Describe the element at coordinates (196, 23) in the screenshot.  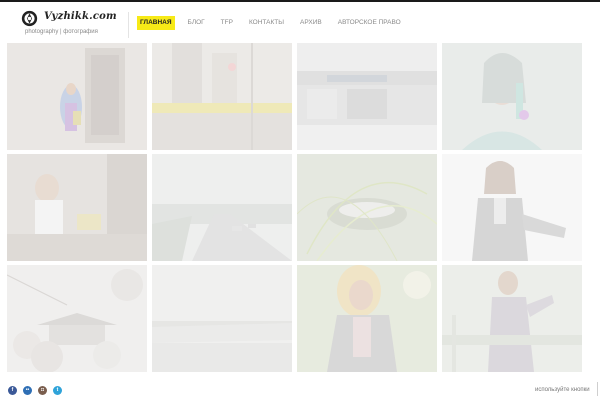
I see `nav-item-blog: Блог` at that location.